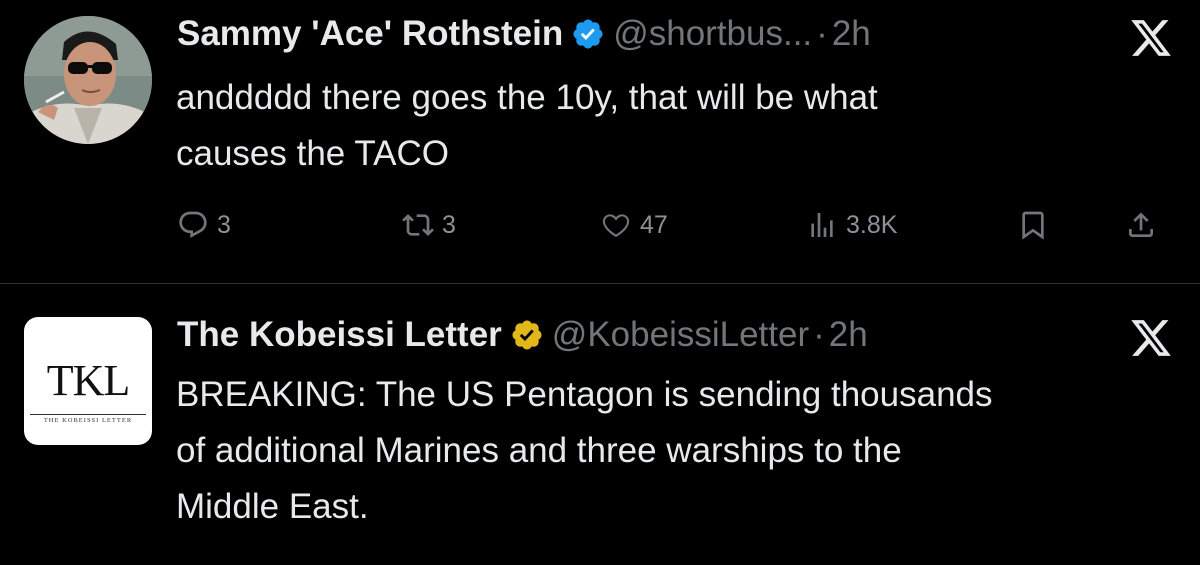 Image resolution: width=1200 pixels, height=565 pixels. I want to click on action-bar: 3 3 47 3.8K, so click(600, 225).